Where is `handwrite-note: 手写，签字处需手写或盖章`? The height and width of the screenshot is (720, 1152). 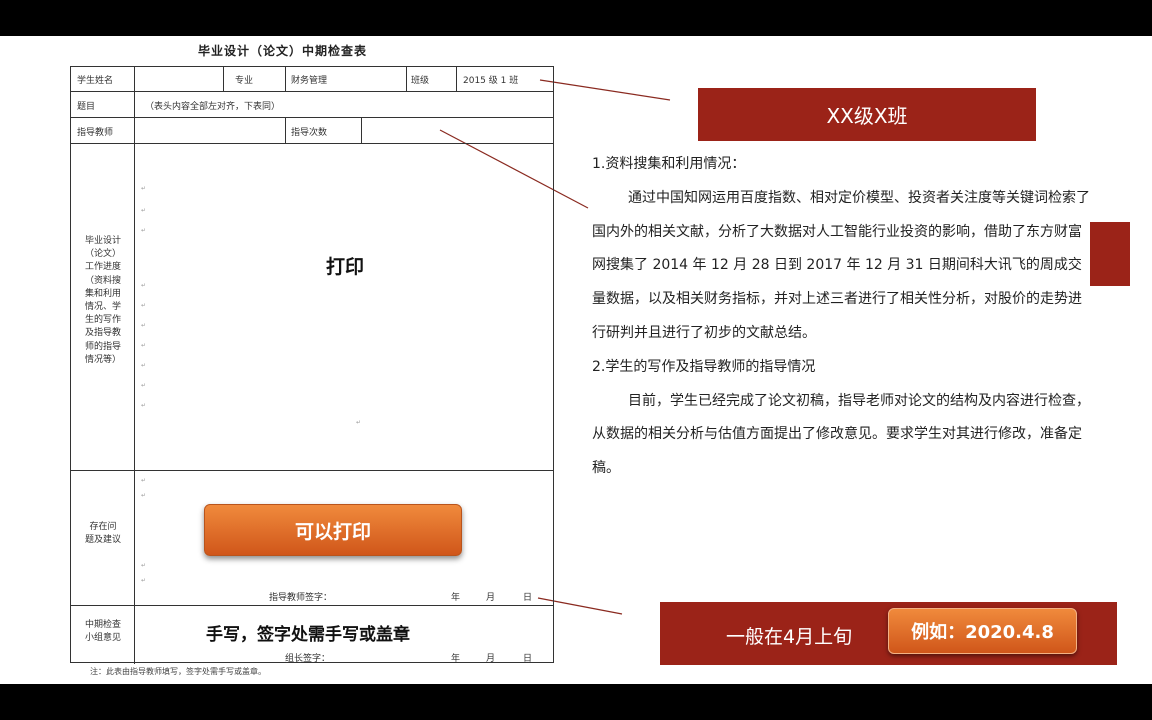
handwrite-note: 手写，签字处需手写或盖章 is located at coordinates (308, 635).